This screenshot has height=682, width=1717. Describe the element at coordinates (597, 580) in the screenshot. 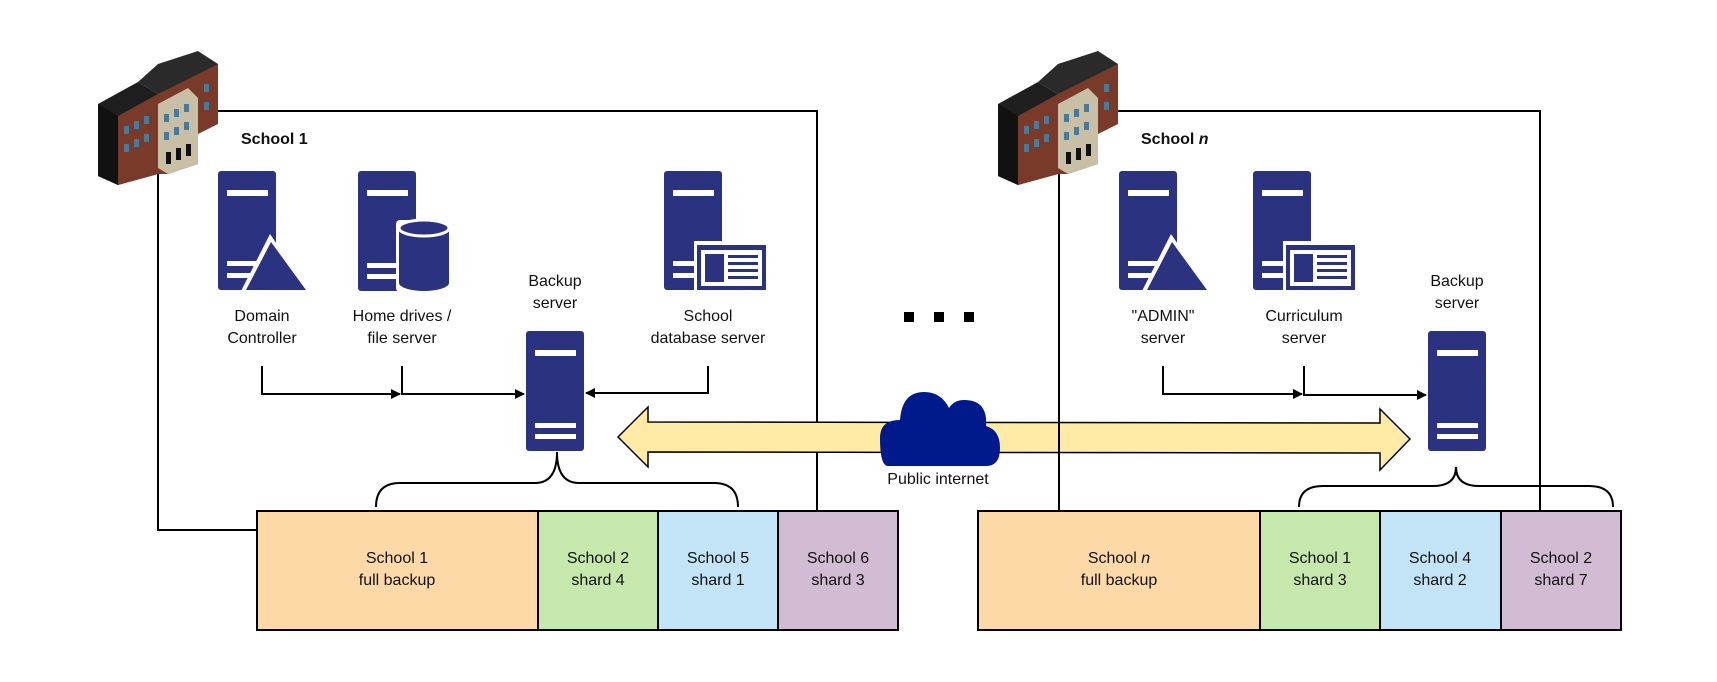

I see `storage-label: shard 4` at that location.